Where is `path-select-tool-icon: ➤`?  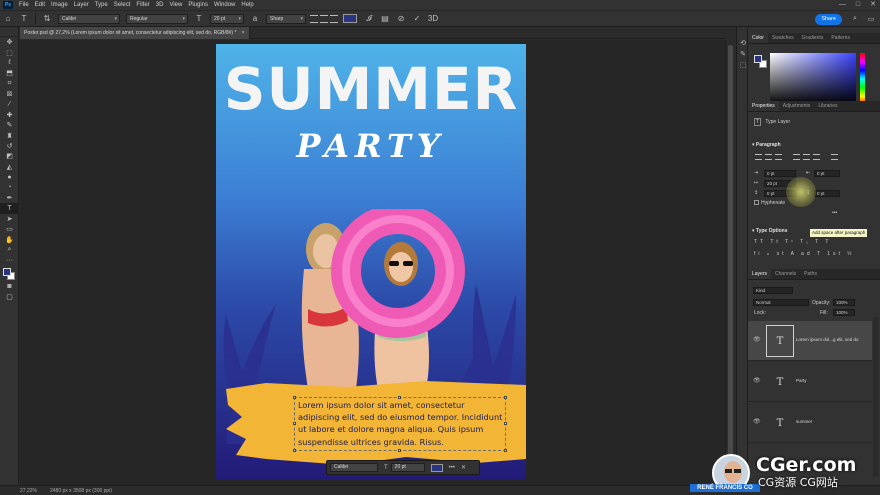
path-select-tool-icon: ➤ is located at coordinates (9, 219).